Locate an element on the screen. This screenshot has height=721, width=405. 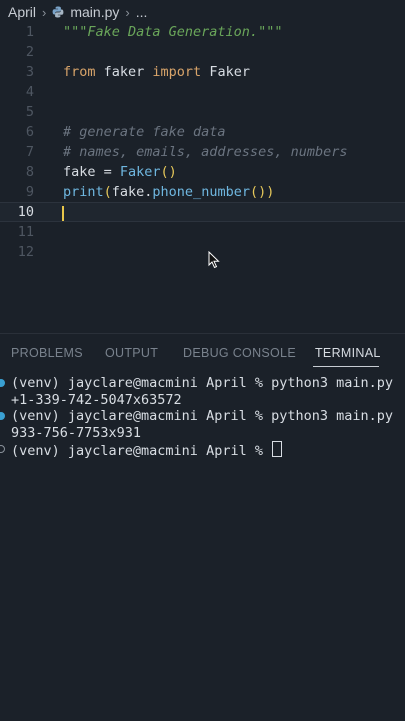
code-token: """Fake Data Generation.""" is located at coordinates (173, 32).